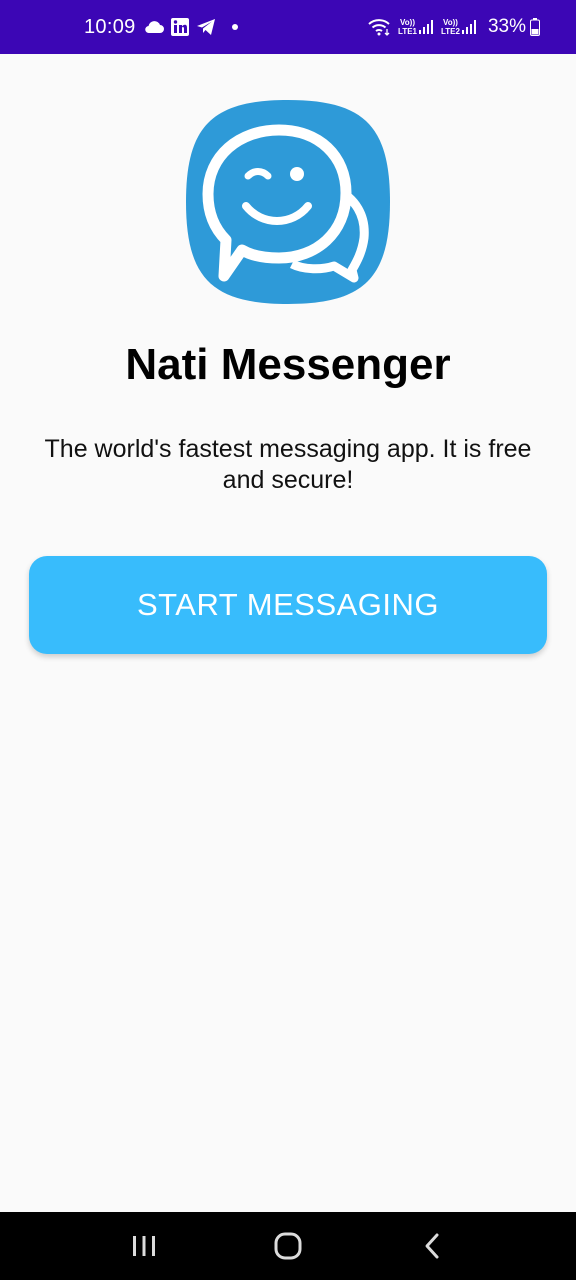 This screenshot has height=1280, width=576. Describe the element at coordinates (288, 364) in the screenshot. I see `app-title: Nati Messenger` at that location.